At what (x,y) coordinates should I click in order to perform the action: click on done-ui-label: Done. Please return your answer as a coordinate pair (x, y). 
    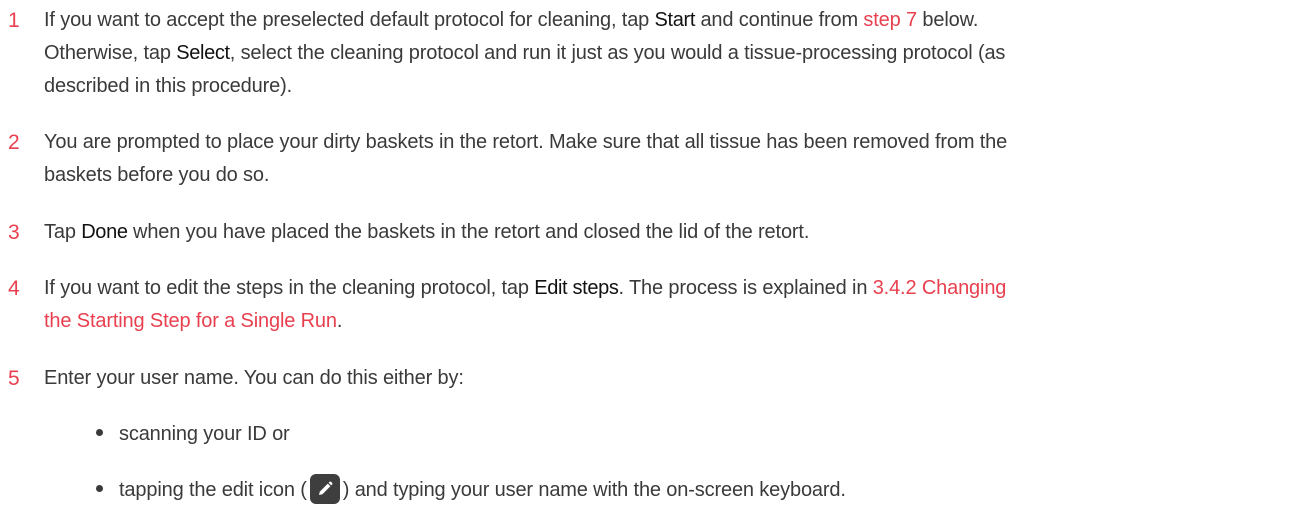
    Looking at the image, I should click on (104, 232).